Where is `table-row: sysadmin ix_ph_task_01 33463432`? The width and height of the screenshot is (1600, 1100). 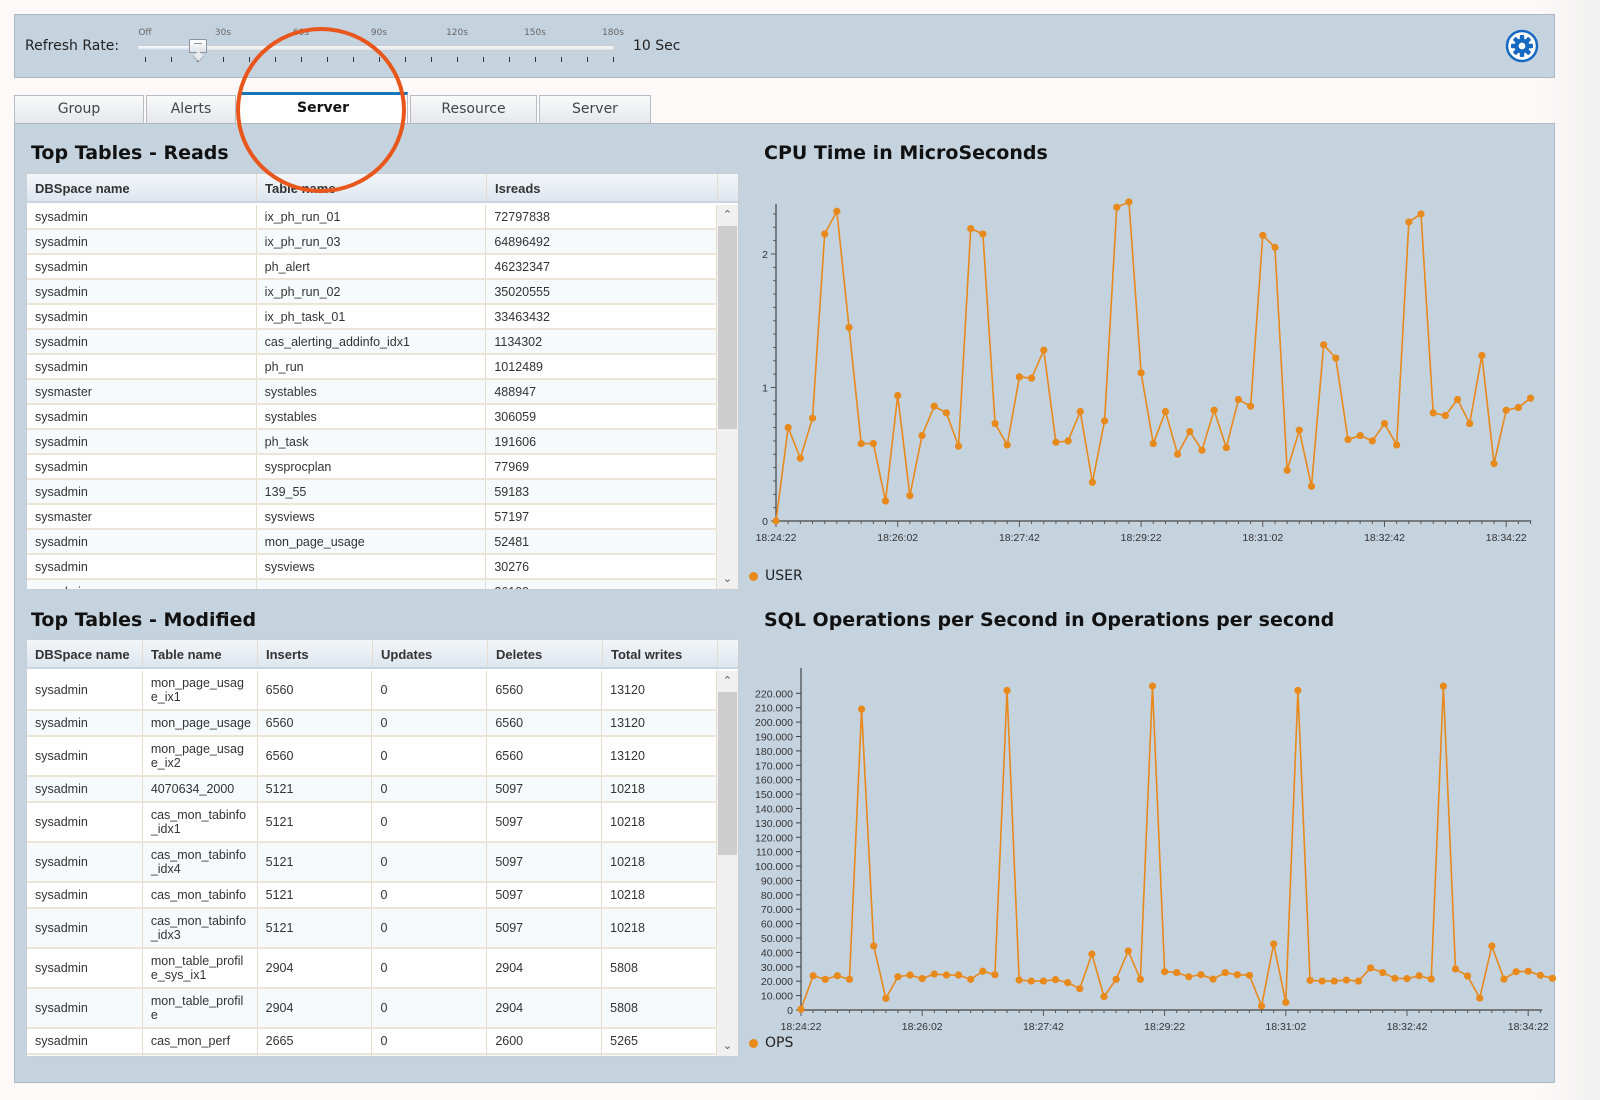
table-row: sysadmin ix_ph_task_01 33463432 is located at coordinates (372, 317).